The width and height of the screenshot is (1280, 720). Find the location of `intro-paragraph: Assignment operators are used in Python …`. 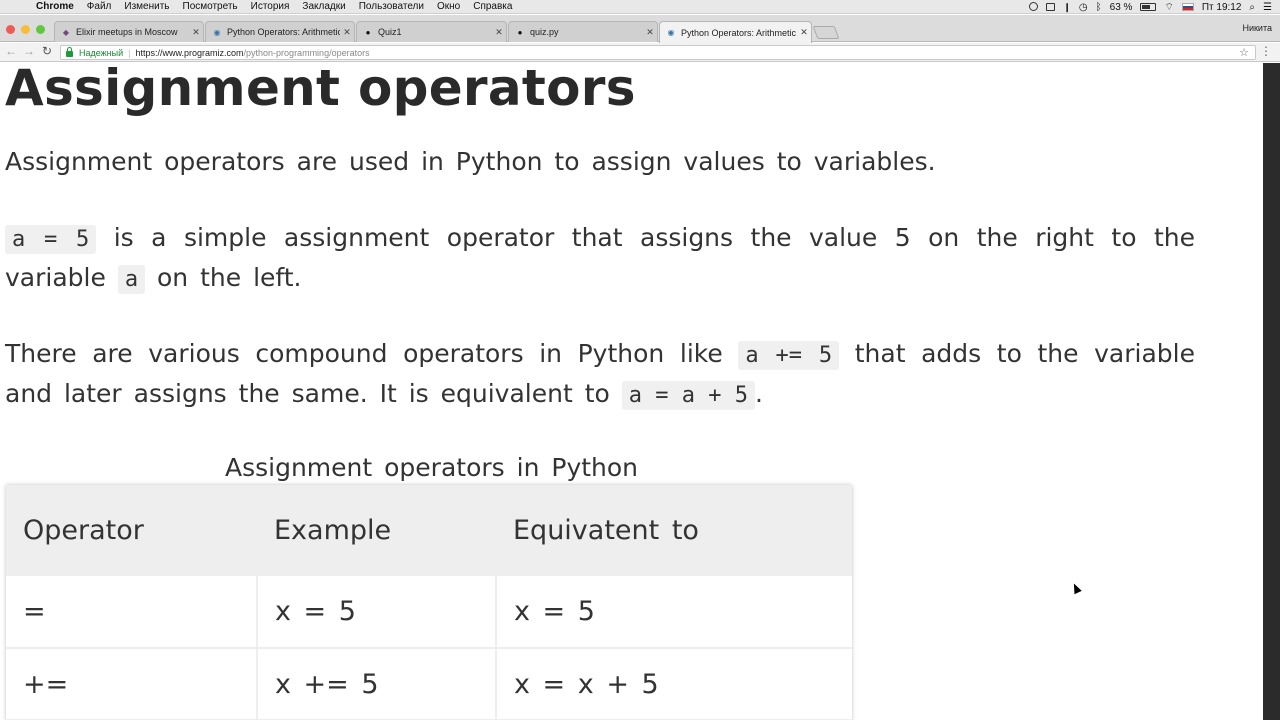

intro-paragraph: Assignment operators are used in Python … is located at coordinates (470, 161).